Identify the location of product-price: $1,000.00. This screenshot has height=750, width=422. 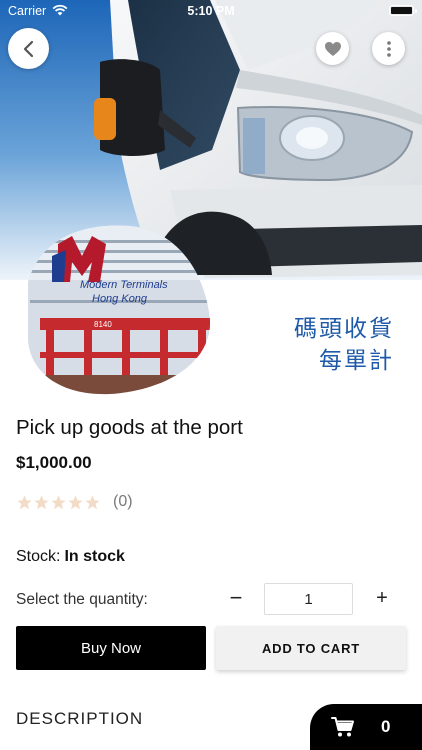
(54, 462).